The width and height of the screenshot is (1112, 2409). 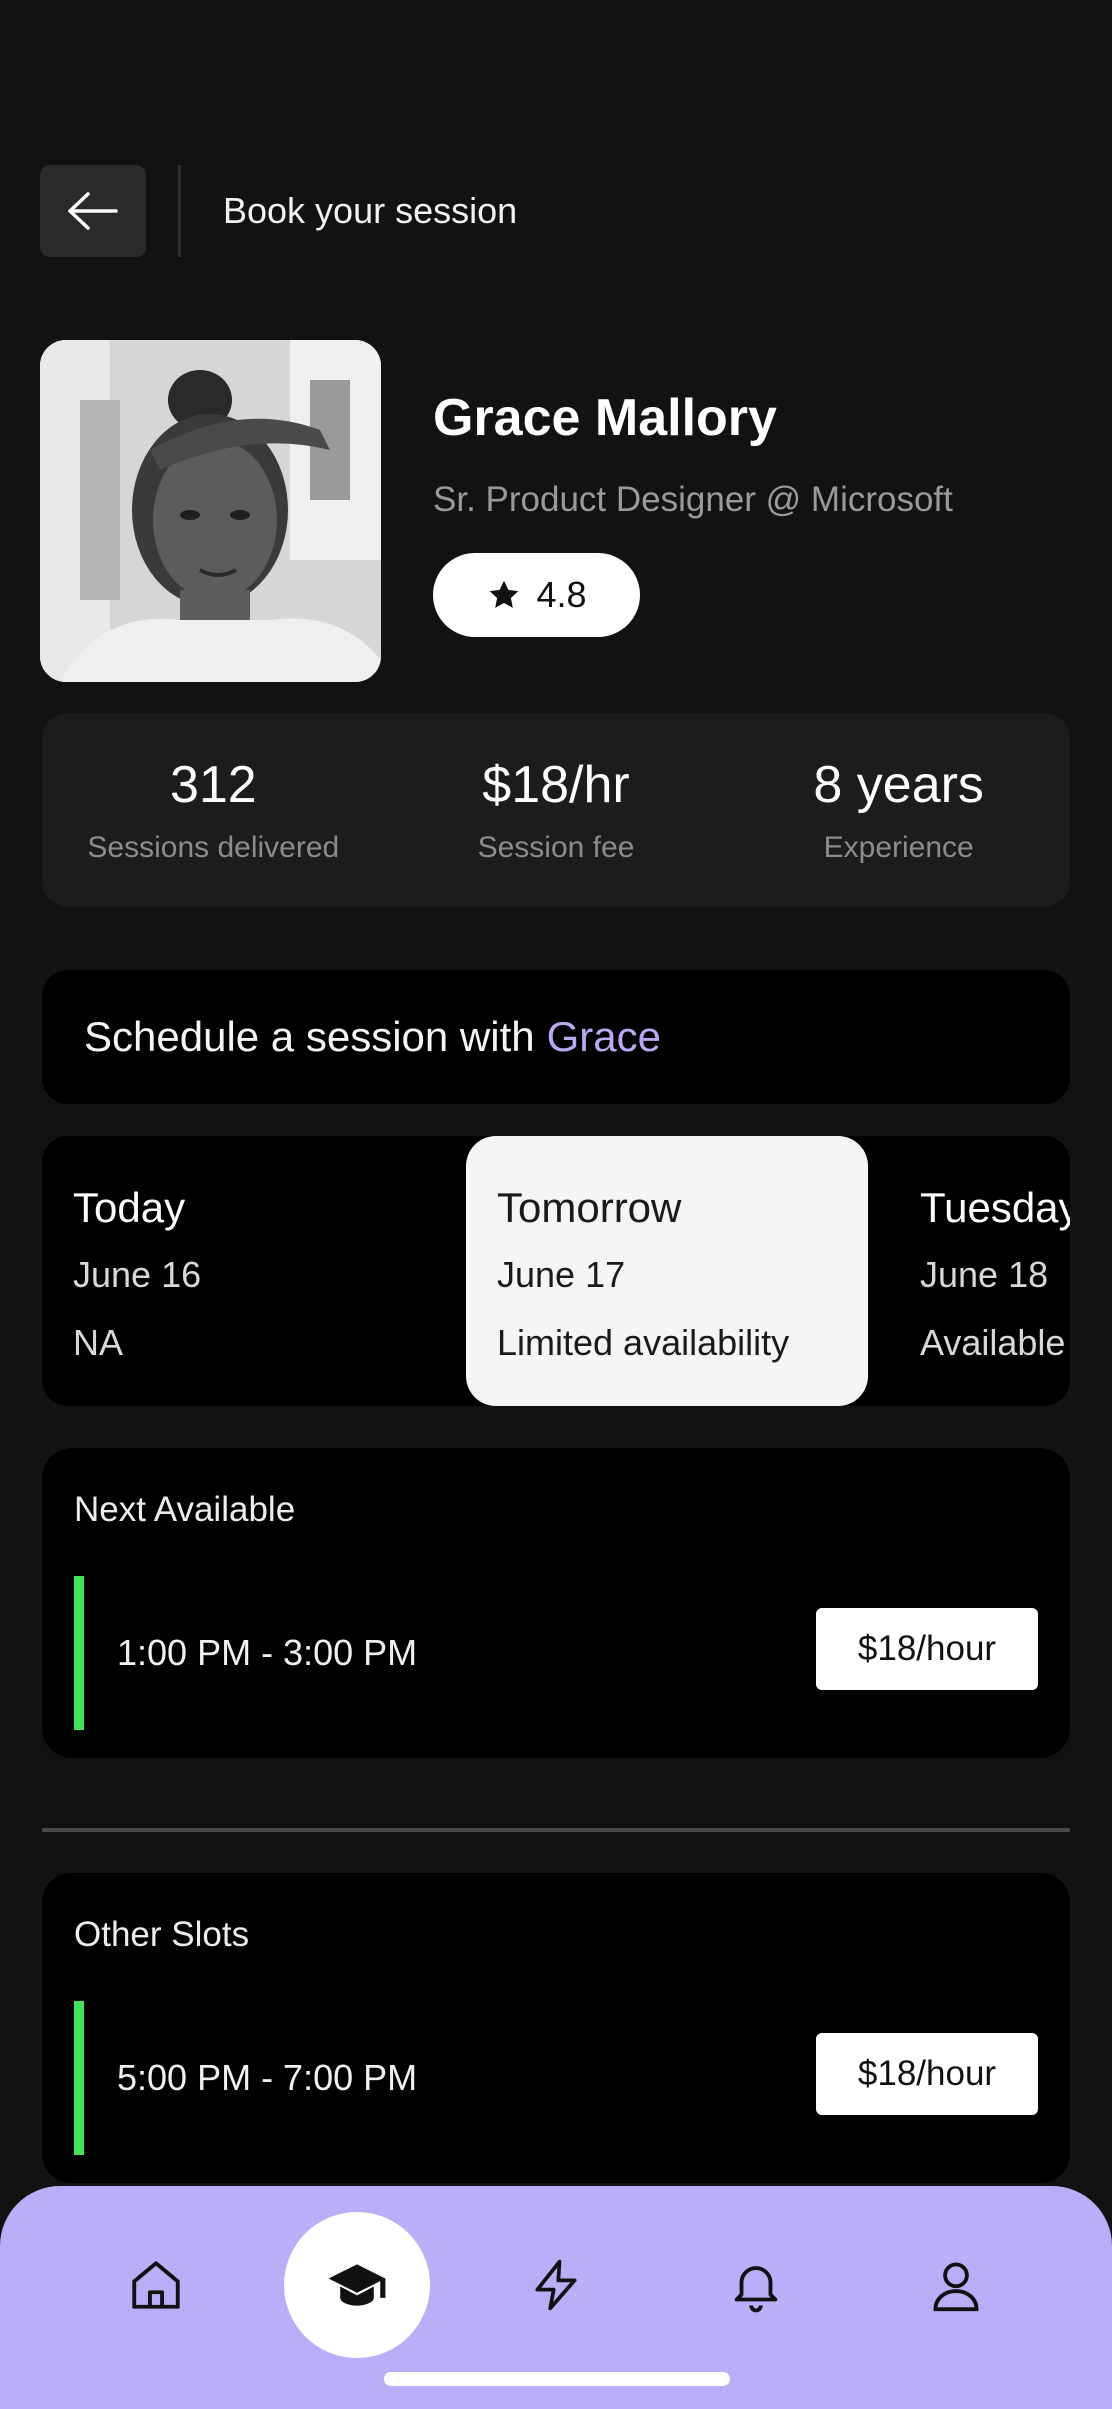 What do you see at coordinates (179, 211) in the screenshot?
I see `header-divider` at bounding box center [179, 211].